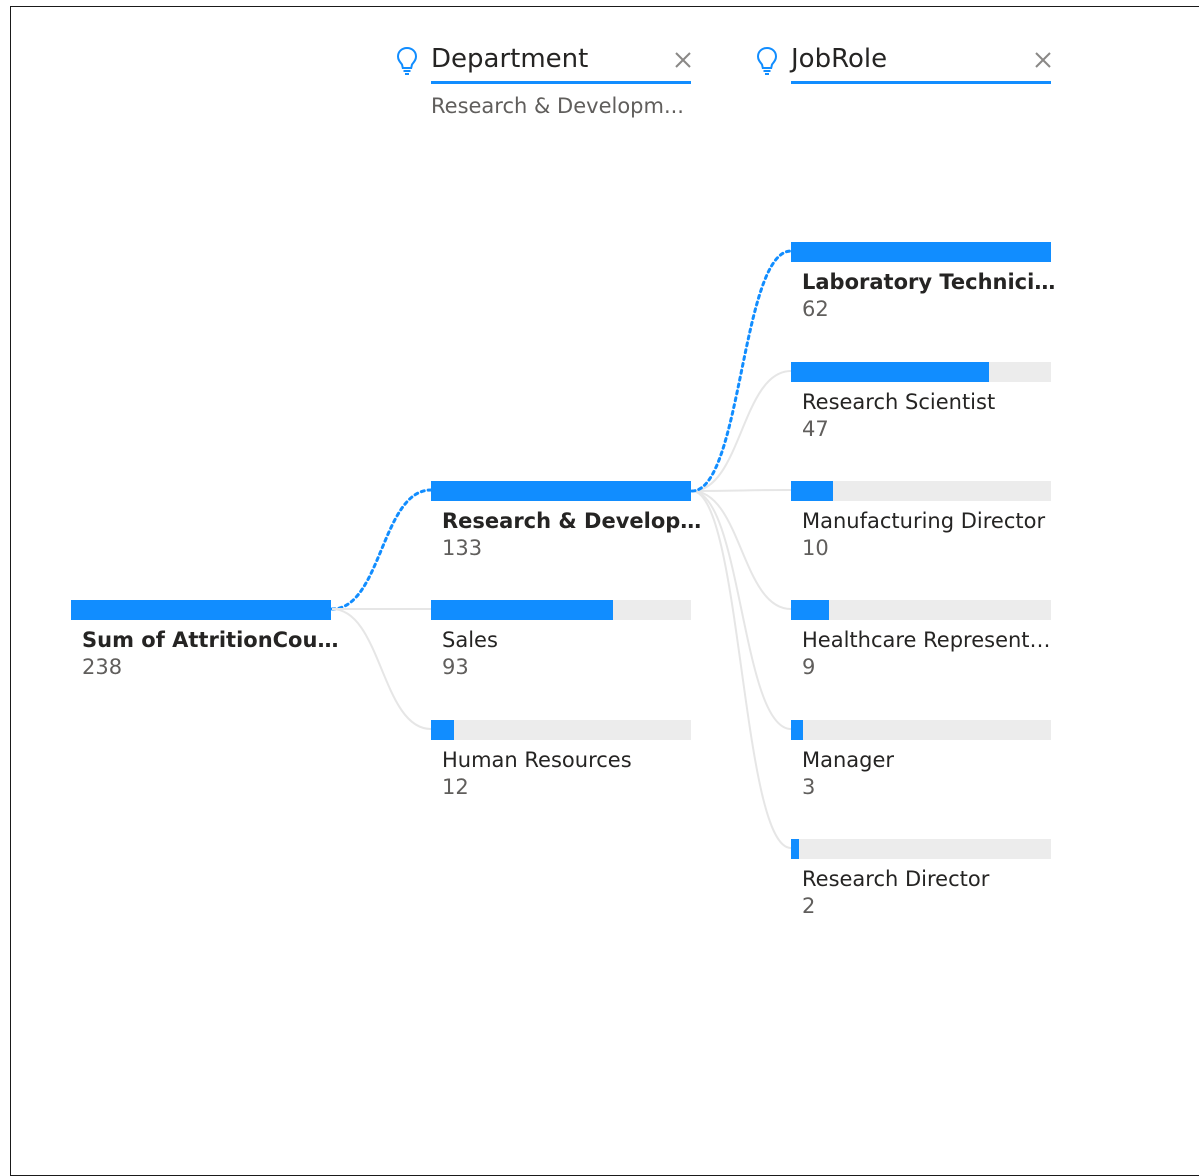  What do you see at coordinates (815, 548) in the screenshot?
I see `node-value: 10` at bounding box center [815, 548].